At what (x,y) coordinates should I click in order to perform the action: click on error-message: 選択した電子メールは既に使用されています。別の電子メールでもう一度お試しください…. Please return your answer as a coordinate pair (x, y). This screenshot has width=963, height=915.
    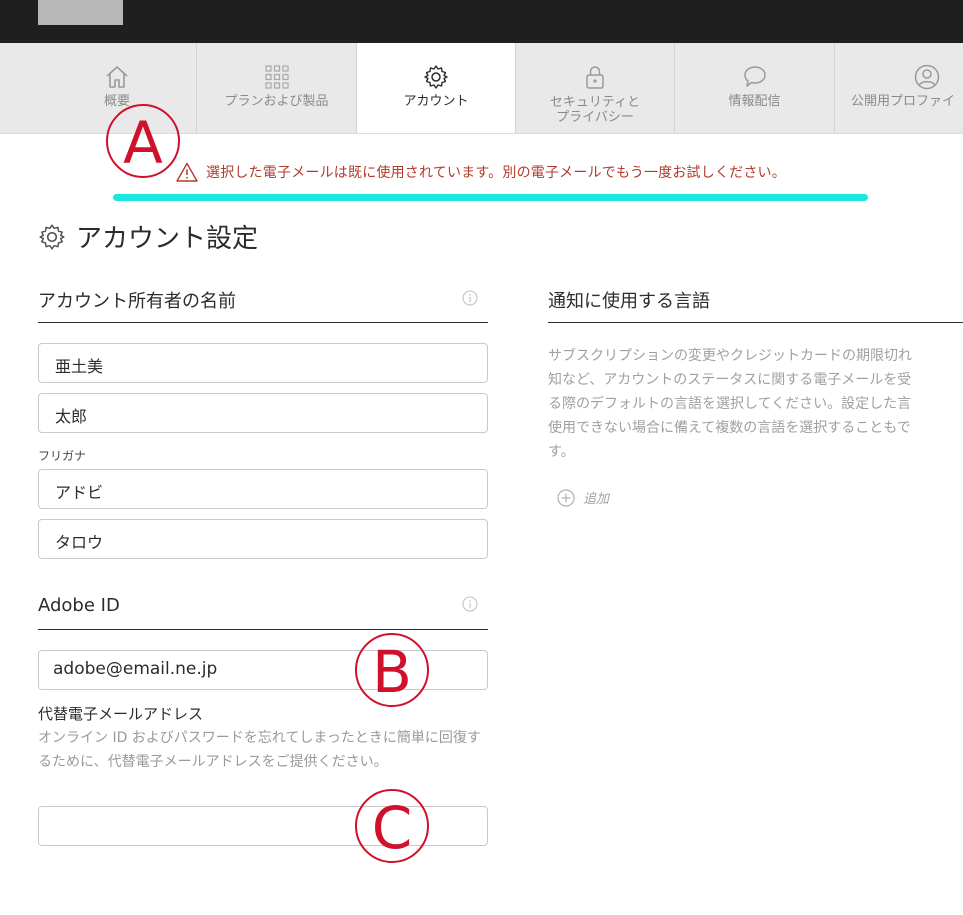
    Looking at the image, I should click on (481, 172).